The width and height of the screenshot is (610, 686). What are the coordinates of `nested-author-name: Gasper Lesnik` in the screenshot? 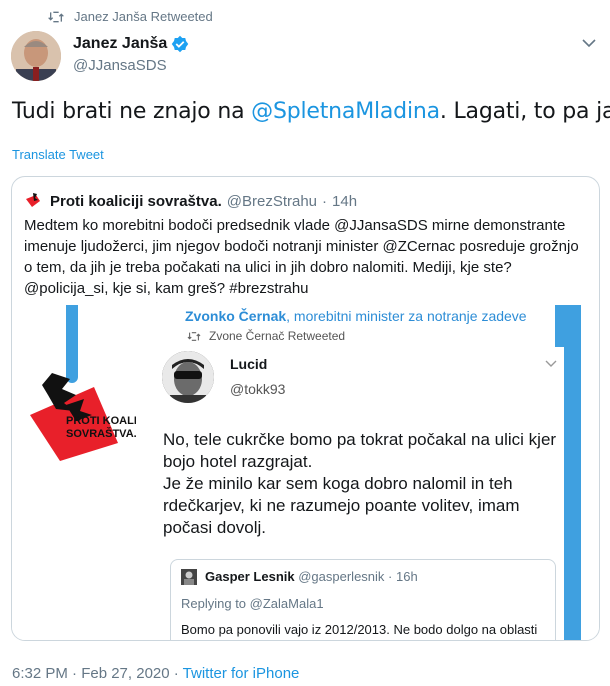 It's located at (250, 576).